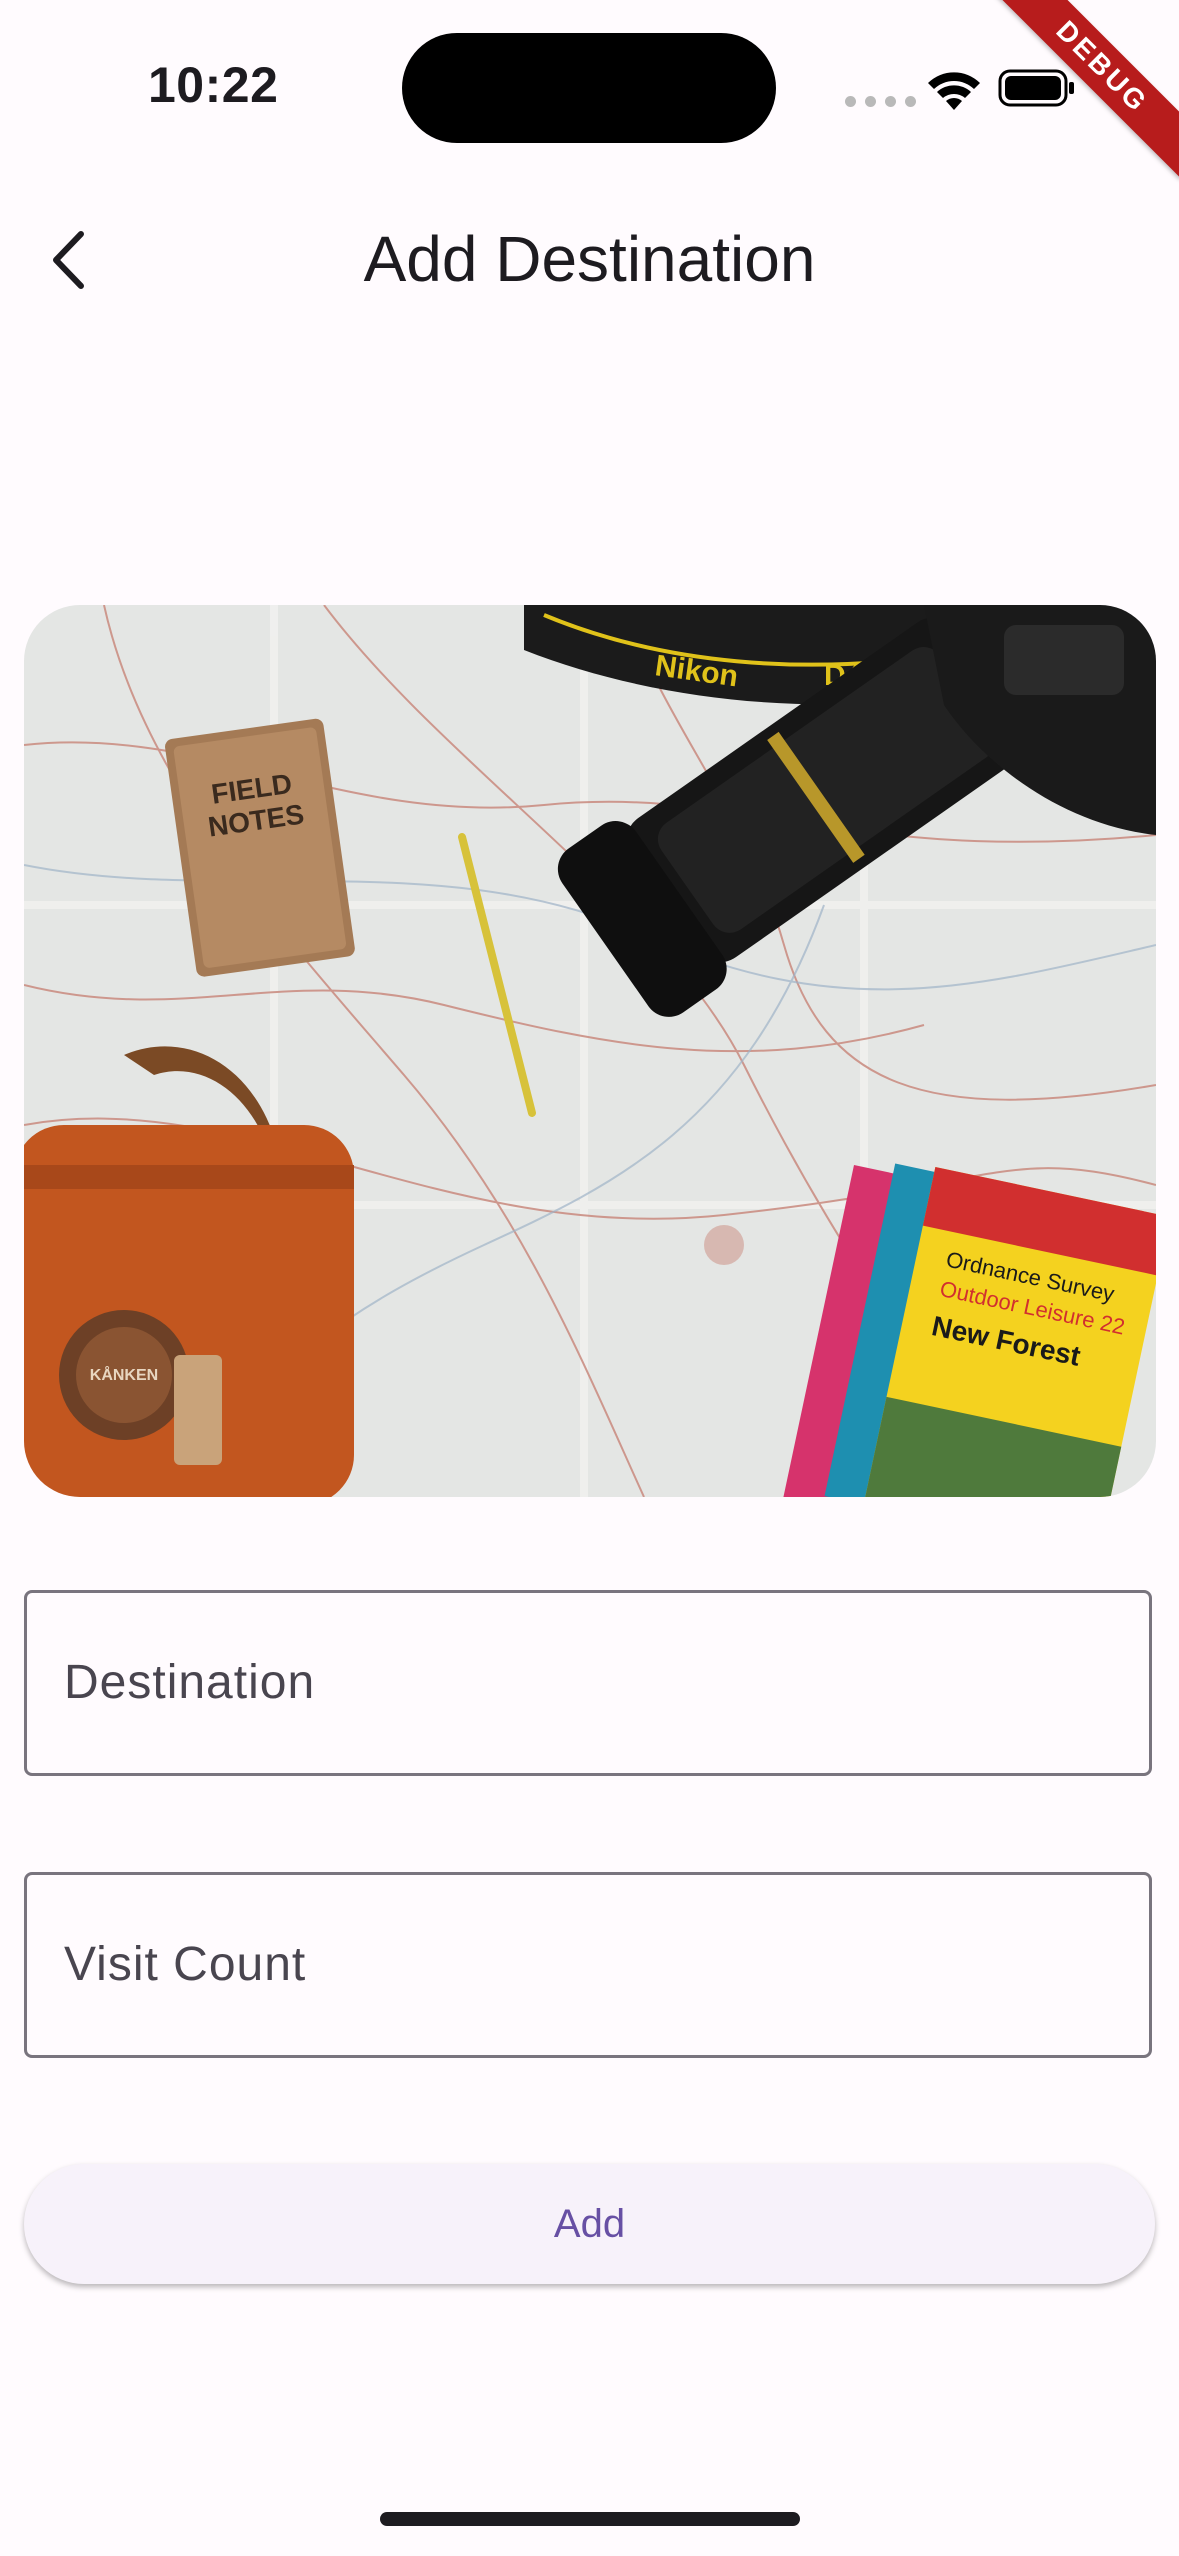  What do you see at coordinates (124, 1374) in the screenshot?
I see `svg-text: KÅNKEN` at bounding box center [124, 1374].